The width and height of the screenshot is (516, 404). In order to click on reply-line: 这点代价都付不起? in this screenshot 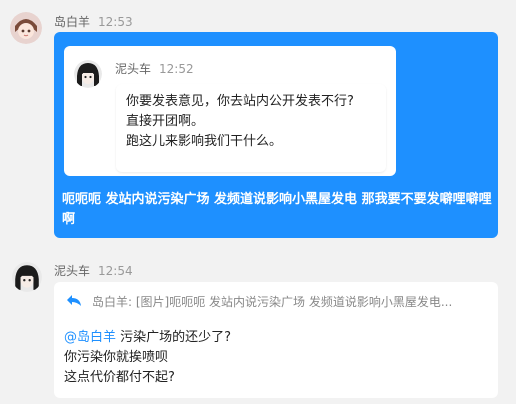, I will do `click(119, 377)`.